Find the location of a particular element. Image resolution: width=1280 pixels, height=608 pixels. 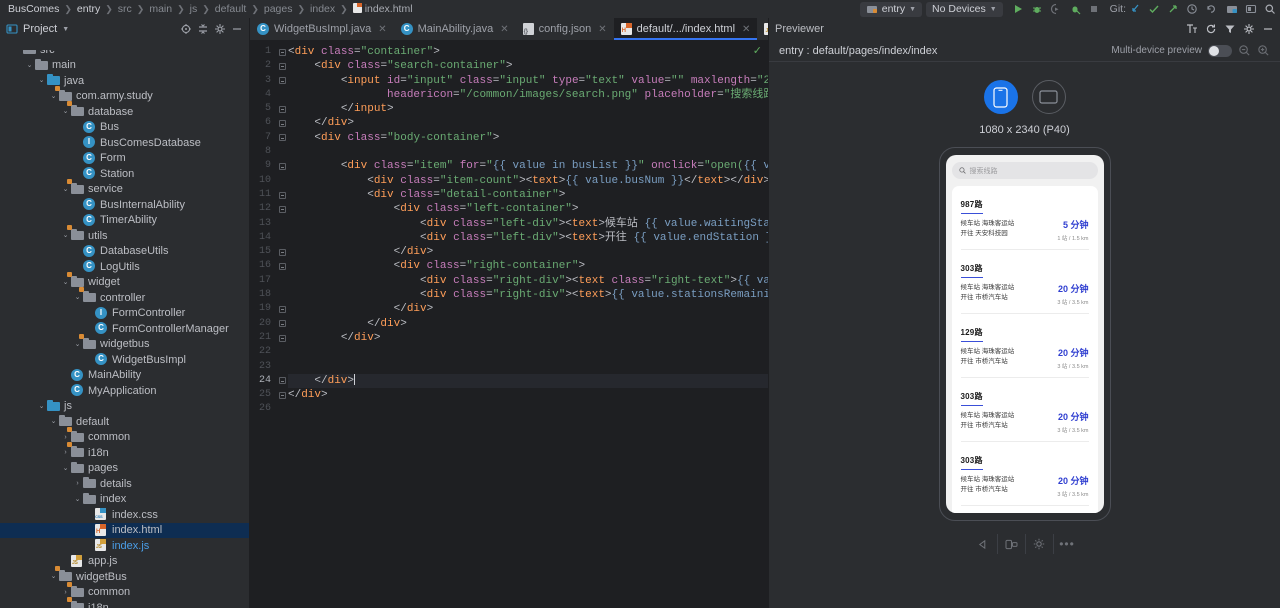

editor-tab-widgetbusimpl-java: C WidgetBusImpl.java ✕ is located at coordinates (322, 29).